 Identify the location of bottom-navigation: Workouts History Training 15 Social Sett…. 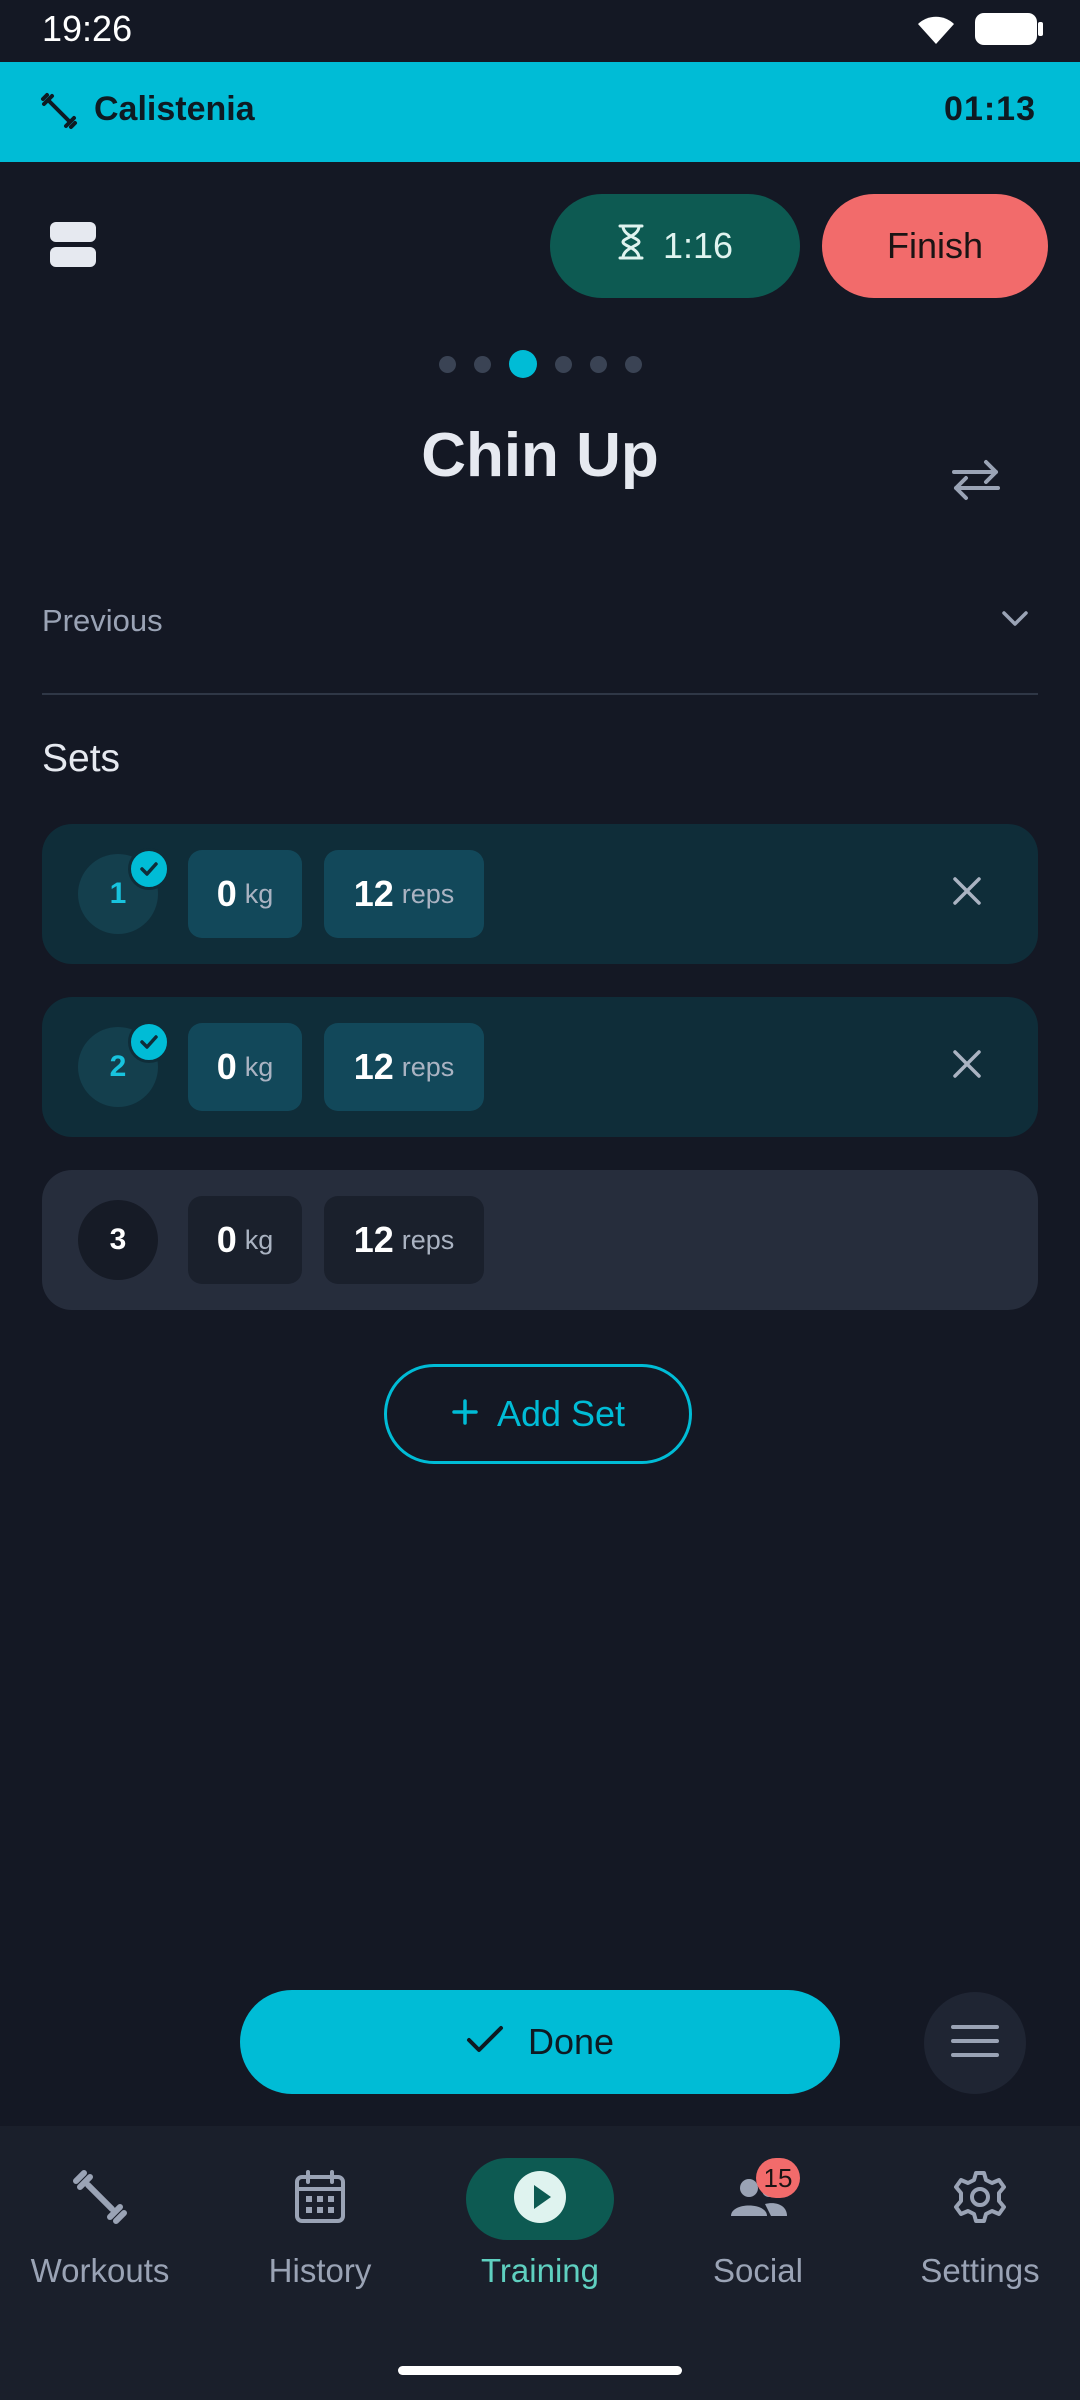
(540, 2263).